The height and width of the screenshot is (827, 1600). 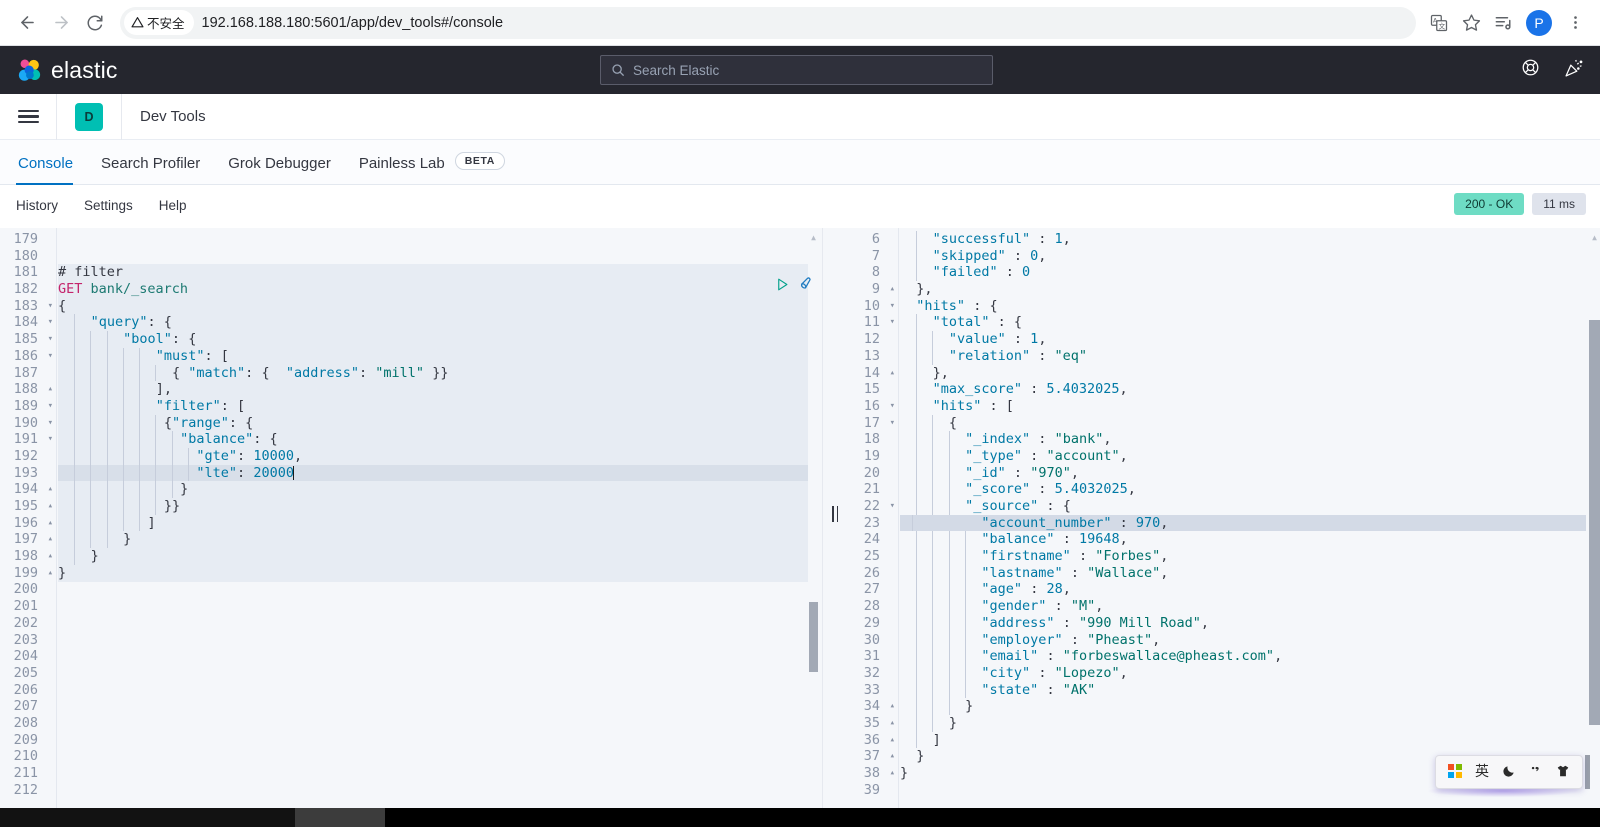 I want to click on translate-icon: 文A, so click(x=1439, y=23).